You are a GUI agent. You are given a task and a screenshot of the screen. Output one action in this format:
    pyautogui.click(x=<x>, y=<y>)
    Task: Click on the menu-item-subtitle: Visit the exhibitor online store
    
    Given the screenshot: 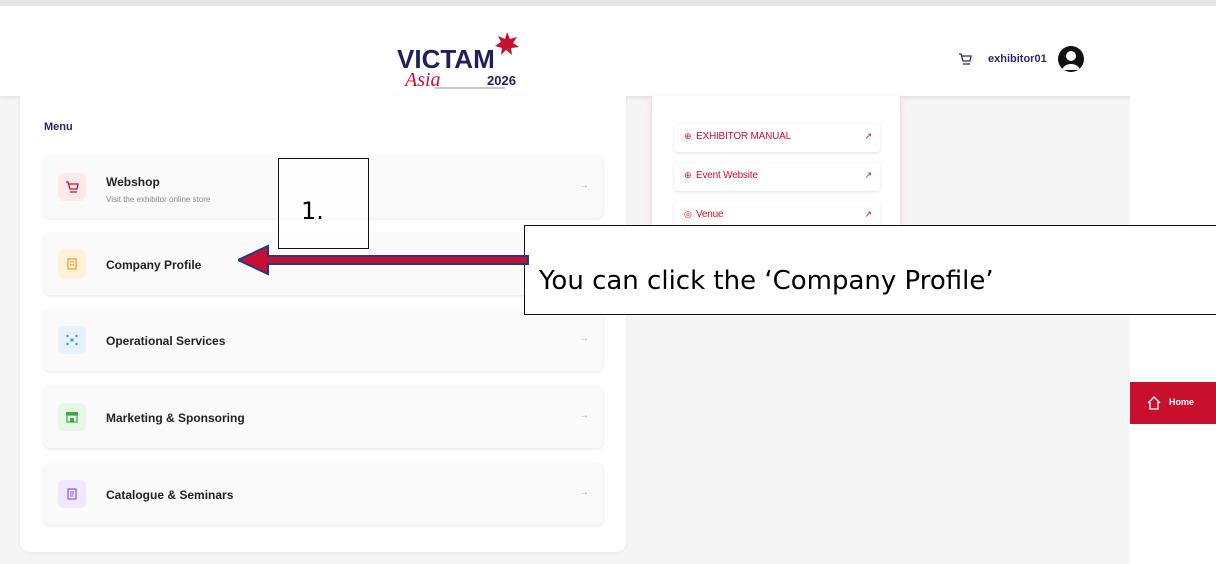 What is the action you would take?
    pyautogui.click(x=158, y=199)
    